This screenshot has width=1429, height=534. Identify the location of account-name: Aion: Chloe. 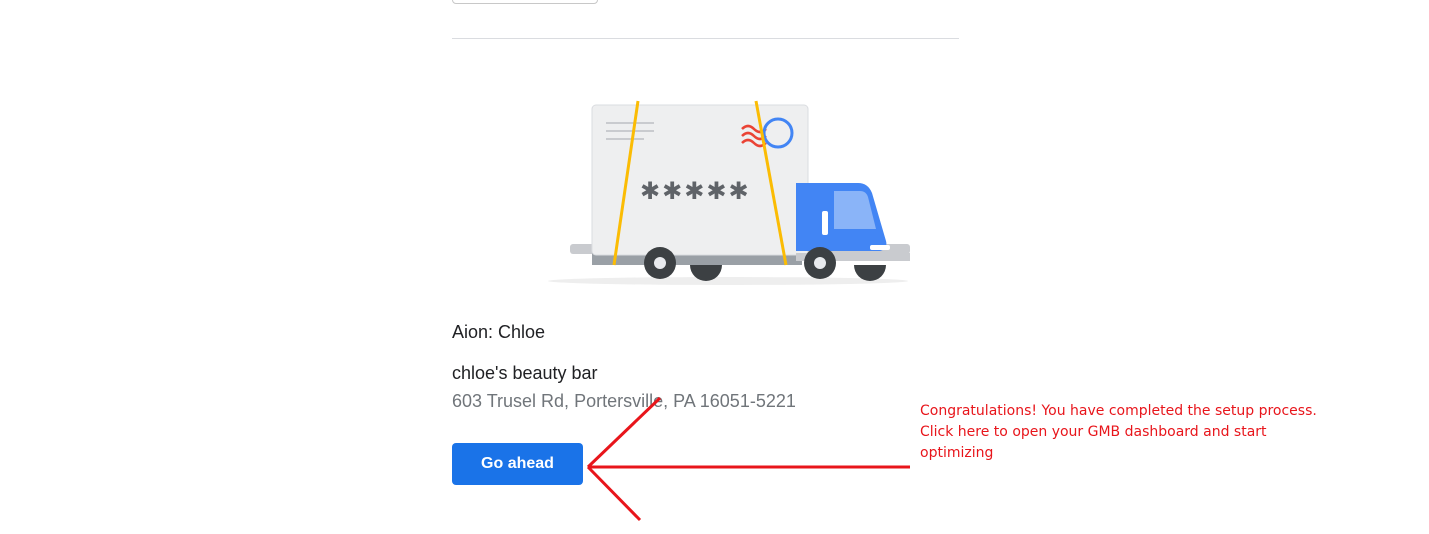
(499, 332).